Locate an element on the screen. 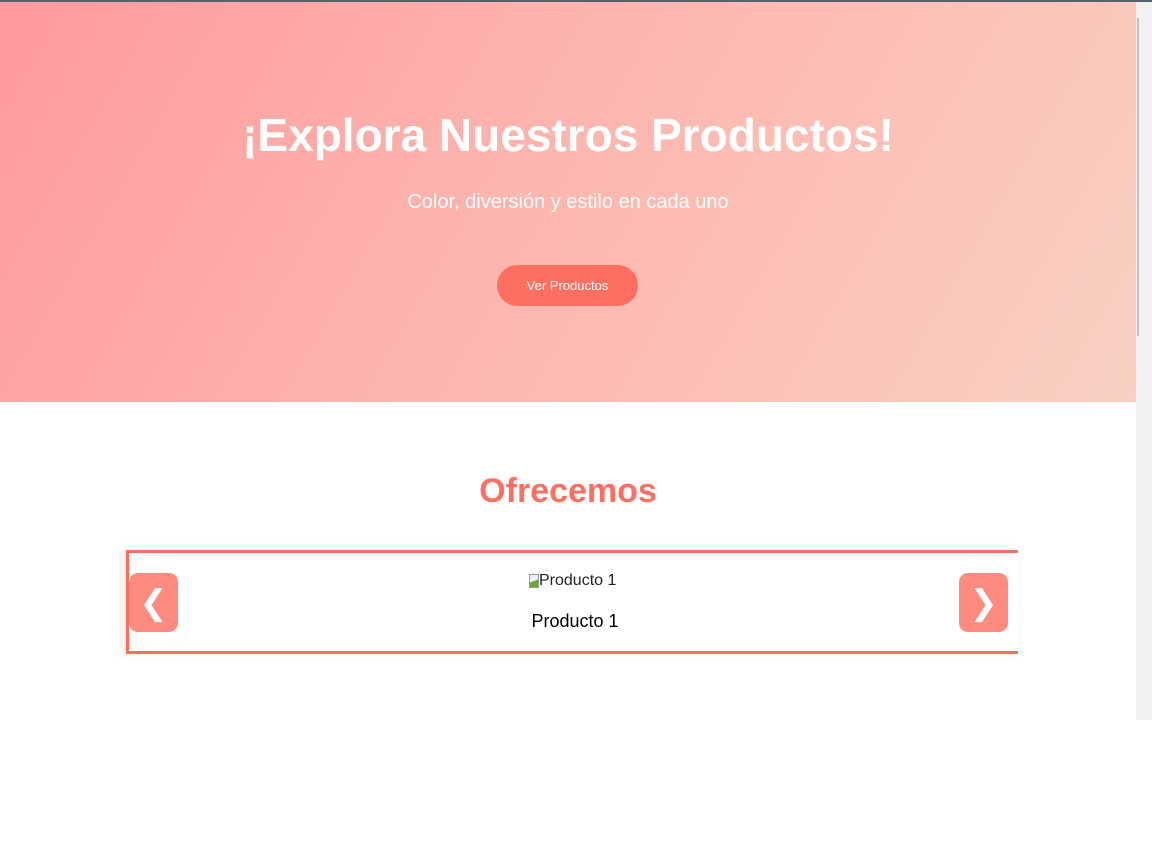  section-title: Ofrecemos is located at coordinates (568, 491).